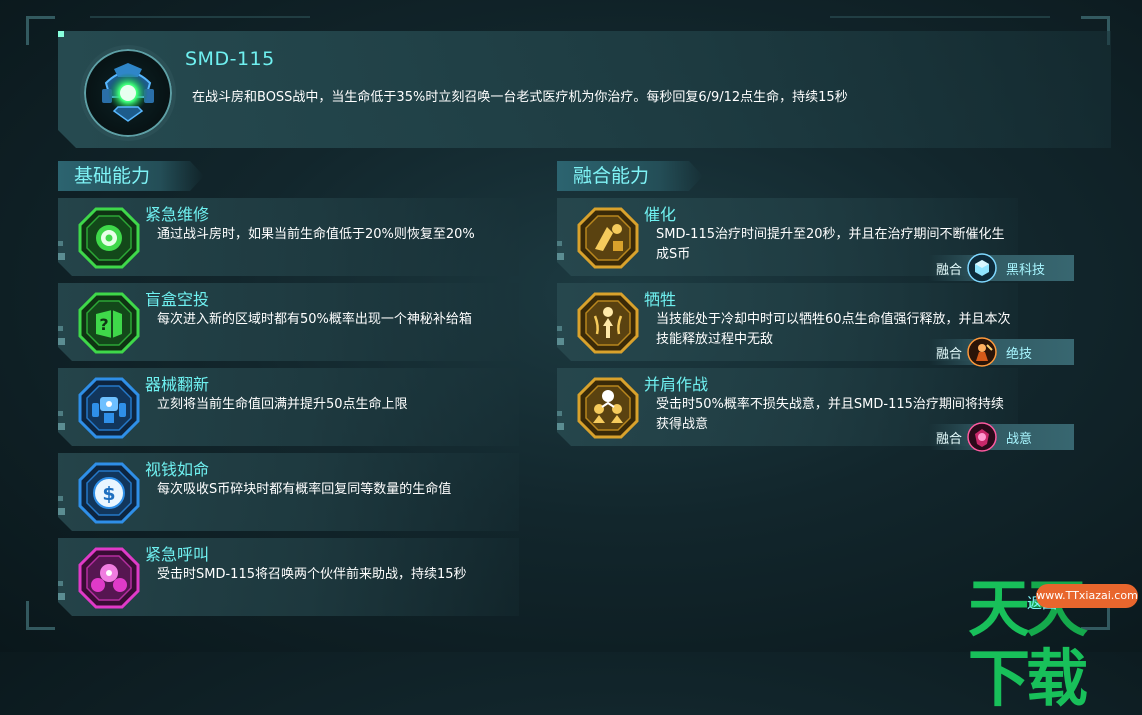 The width and height of the screenshot is (1142, 715). What do you see at coordinates (660, 214) in the screenshot?
I see `ability-title: 催化` at bounding box center [660, 214].